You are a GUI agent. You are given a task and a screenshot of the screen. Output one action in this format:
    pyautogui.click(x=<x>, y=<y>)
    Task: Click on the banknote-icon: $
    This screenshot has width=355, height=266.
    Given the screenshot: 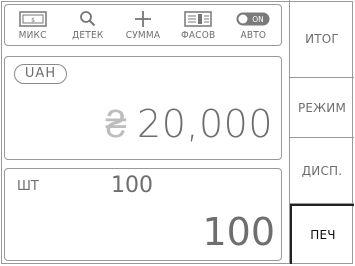 What is the action you would take?
    pyautogui.click(x=32, y=19)
    